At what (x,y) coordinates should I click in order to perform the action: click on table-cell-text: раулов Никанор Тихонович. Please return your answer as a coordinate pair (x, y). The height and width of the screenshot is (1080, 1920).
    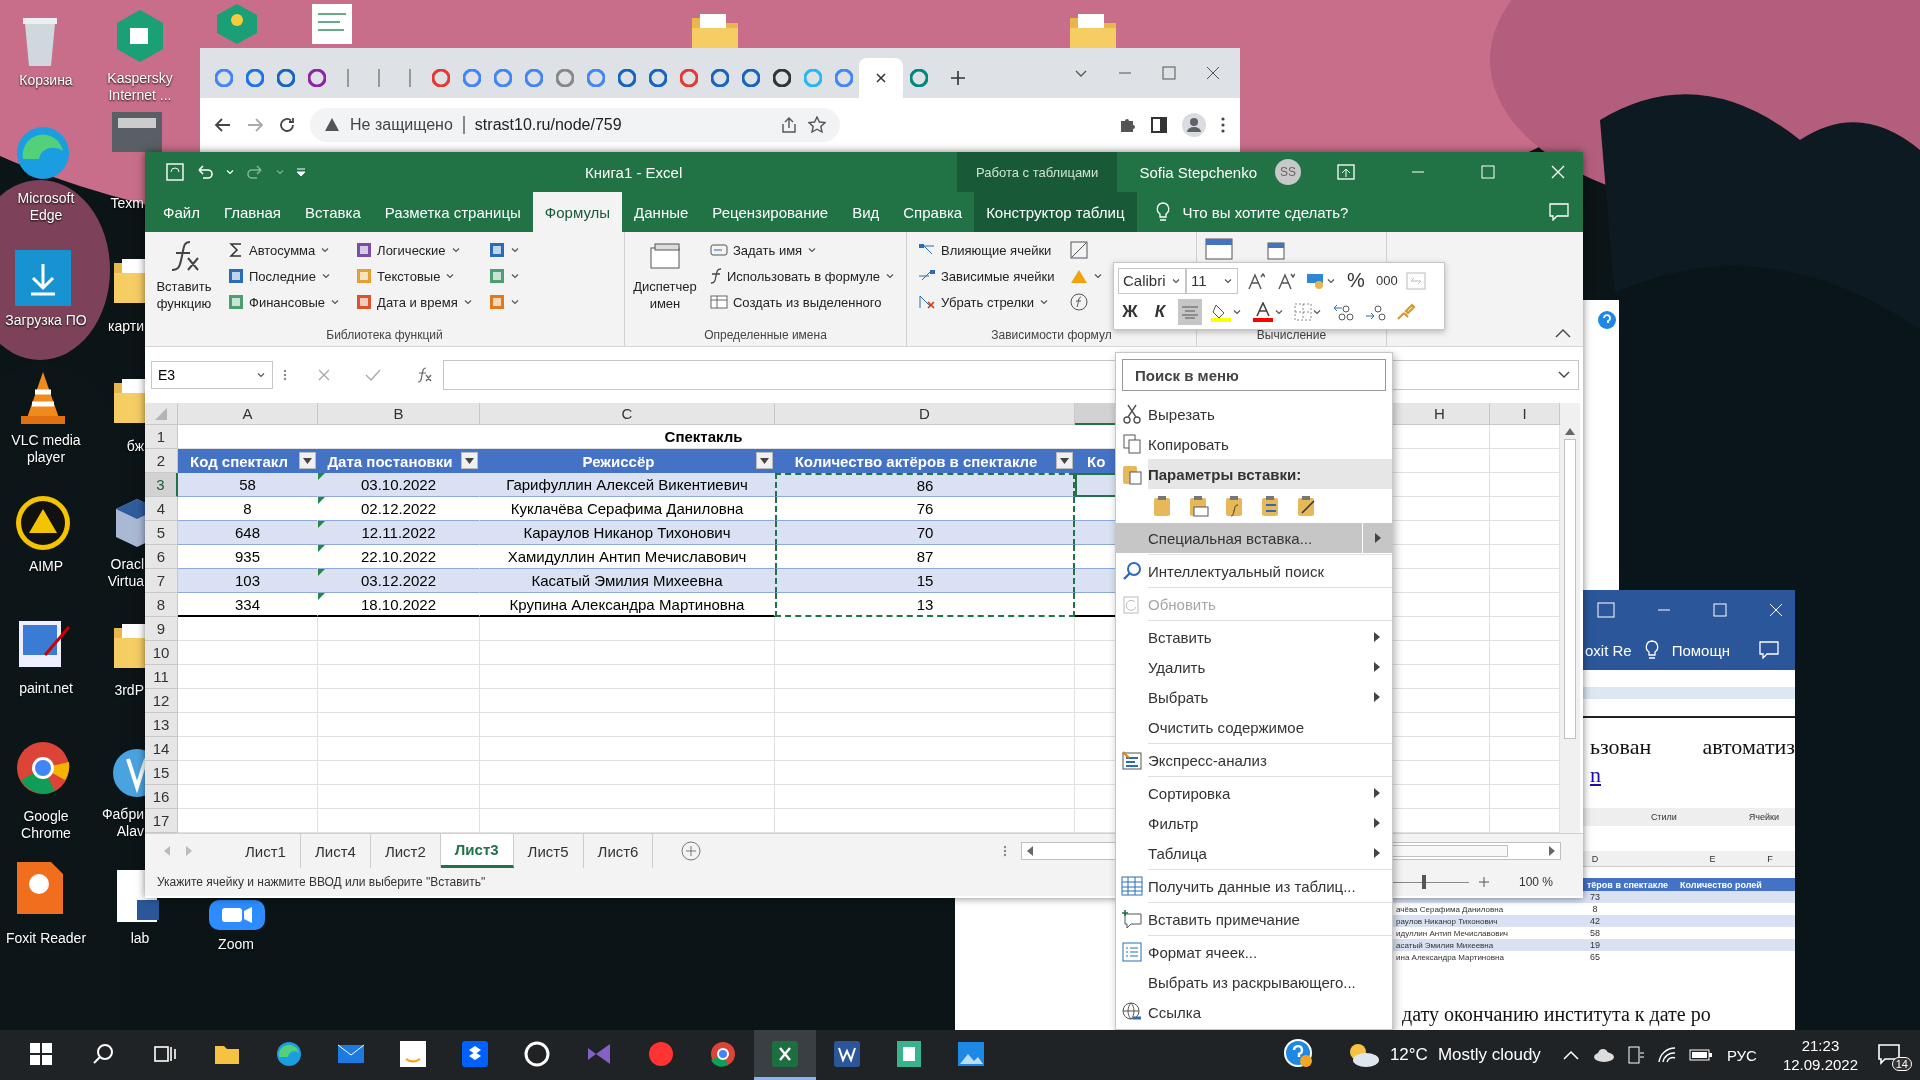
    Looking at the image, I should click on (1447, 921).